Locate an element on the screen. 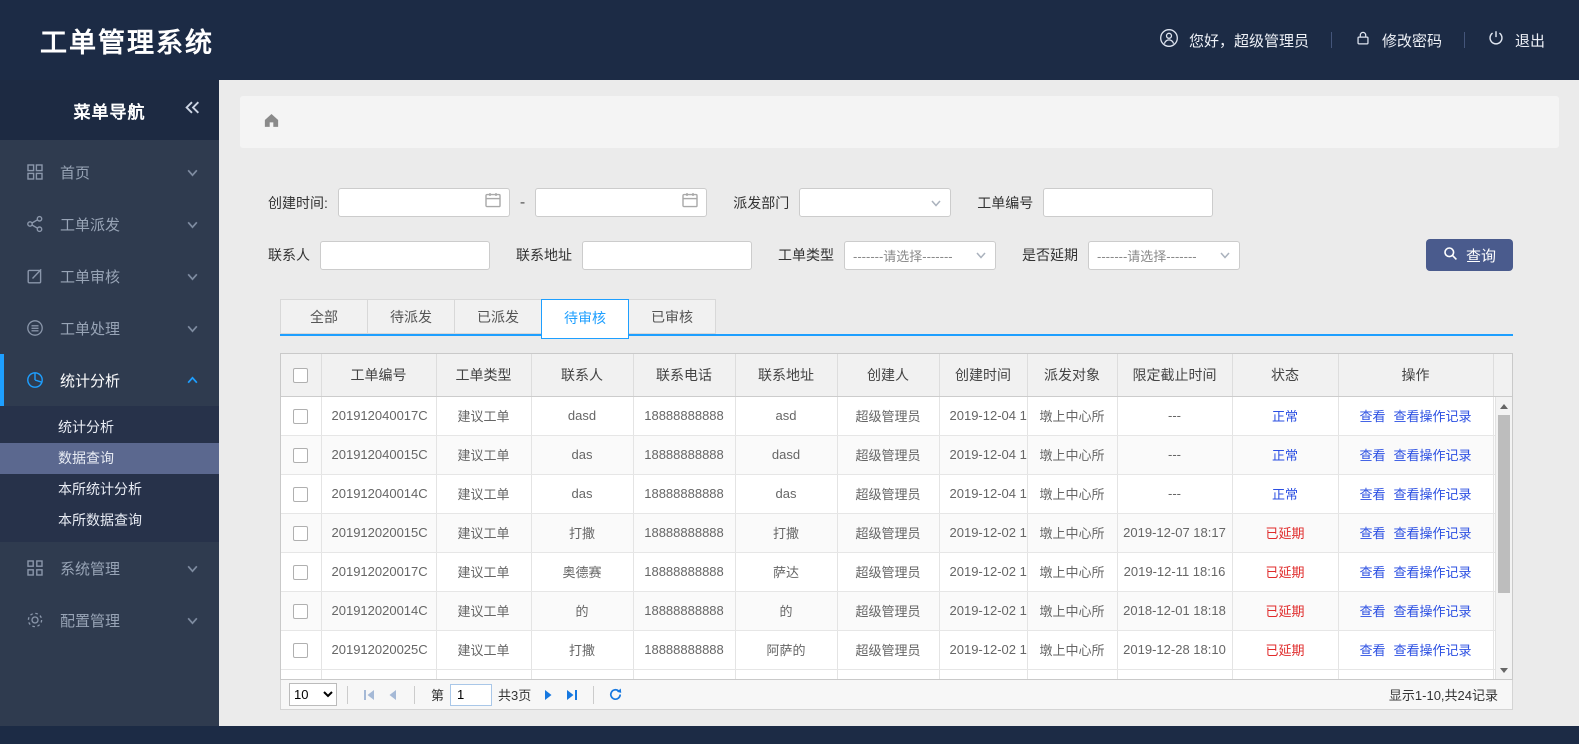  sidebar-item-system-management: 系统管理 is located at coordinates (109, 568).